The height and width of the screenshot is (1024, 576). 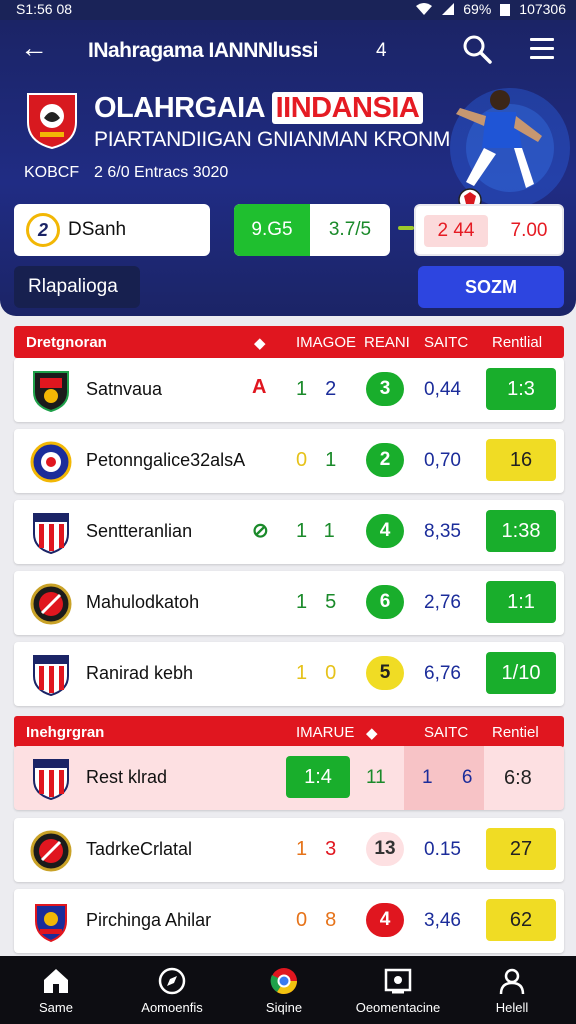 What do you see at coordinates (442, 460) in the screenshot?
I see `odds-value: 0,70` at bounding box center [442, 460].